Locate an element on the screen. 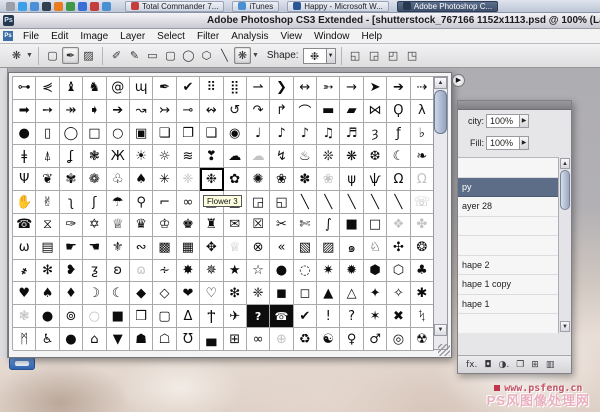  shape-cell: ◆ is located at coordinates (141, 294).